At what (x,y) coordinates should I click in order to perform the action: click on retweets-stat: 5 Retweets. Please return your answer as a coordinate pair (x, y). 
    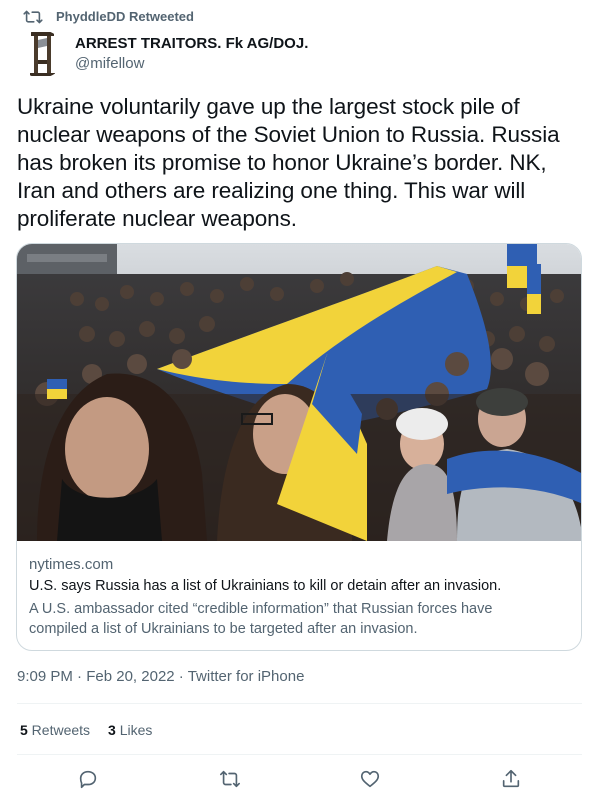
    Looking at the image, I should click on (55, 730).